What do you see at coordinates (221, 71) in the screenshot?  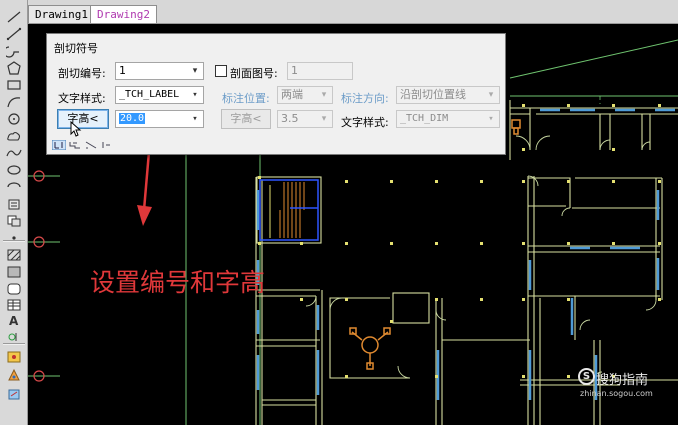 I see `section-view-checkbox` at bounding box center [221, 71].